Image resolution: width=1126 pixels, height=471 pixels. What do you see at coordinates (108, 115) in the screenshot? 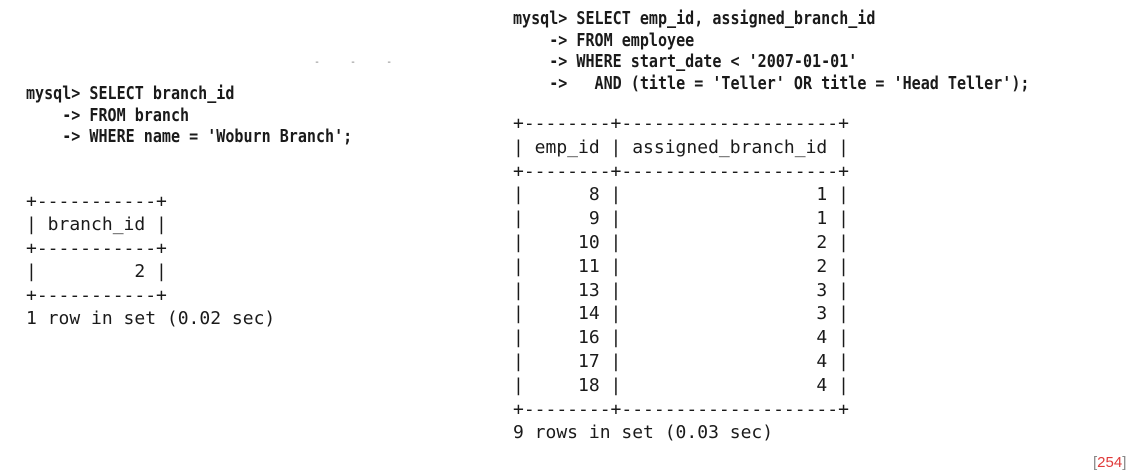
I see `command-line: -> FROM branch` at bounding box center [108, 115].